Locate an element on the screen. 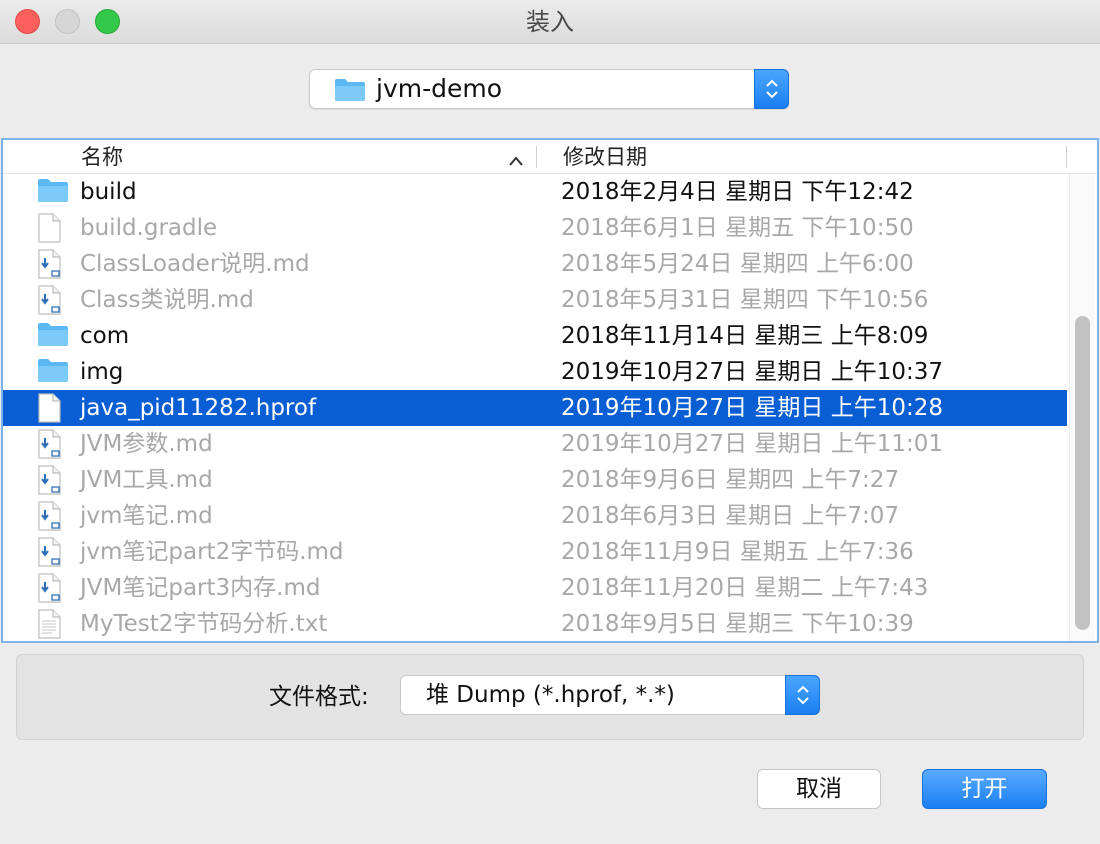 The width and height of the screenshot is (1100, 844). file-row: com 2018年11月14日 星期三 上午8:09 is located at coordinates (535, 336).